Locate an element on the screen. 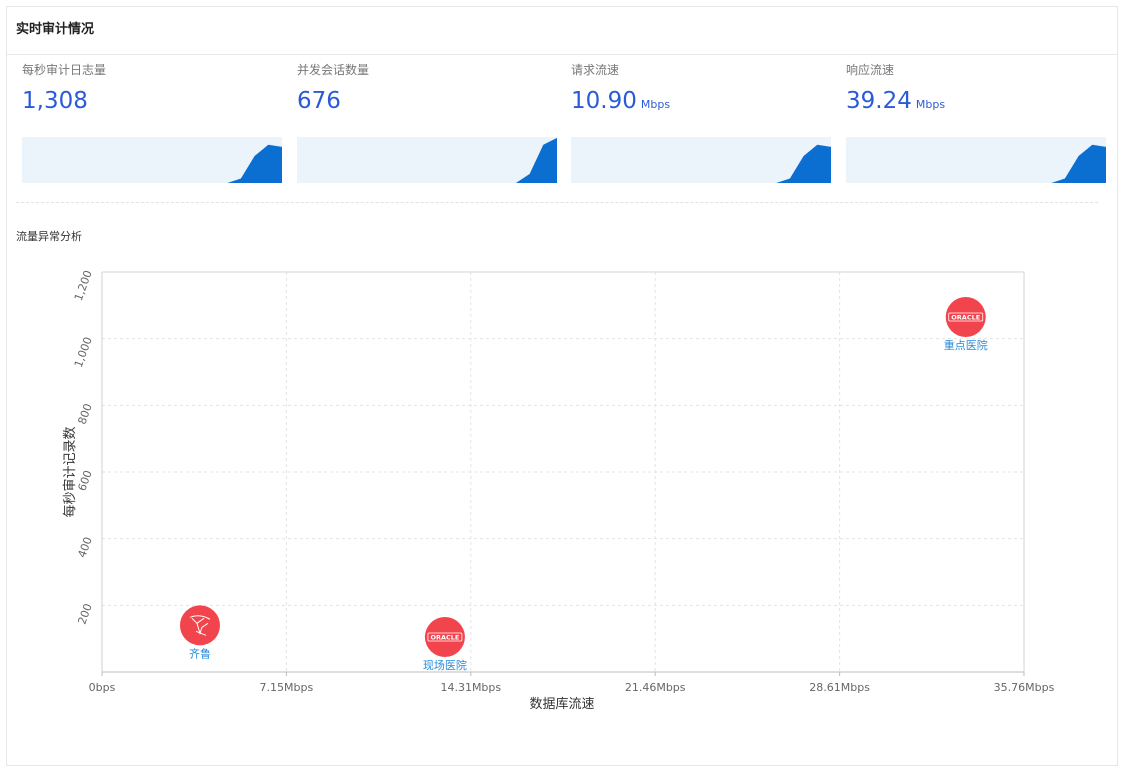 This screenshot has height=772, width=1126. point-label: 齐鲁 is located at coordinates (200, 653).